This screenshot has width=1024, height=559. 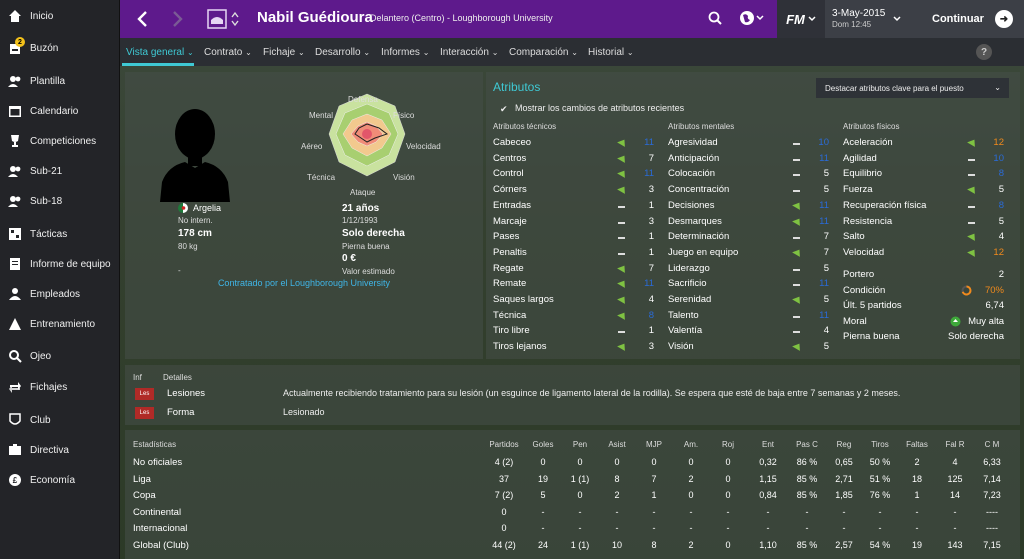 What do you see at coordinates (750, 236) in the screenshot?
I see `attribute-row: Determinación 7` at bounding box center [750, 236].